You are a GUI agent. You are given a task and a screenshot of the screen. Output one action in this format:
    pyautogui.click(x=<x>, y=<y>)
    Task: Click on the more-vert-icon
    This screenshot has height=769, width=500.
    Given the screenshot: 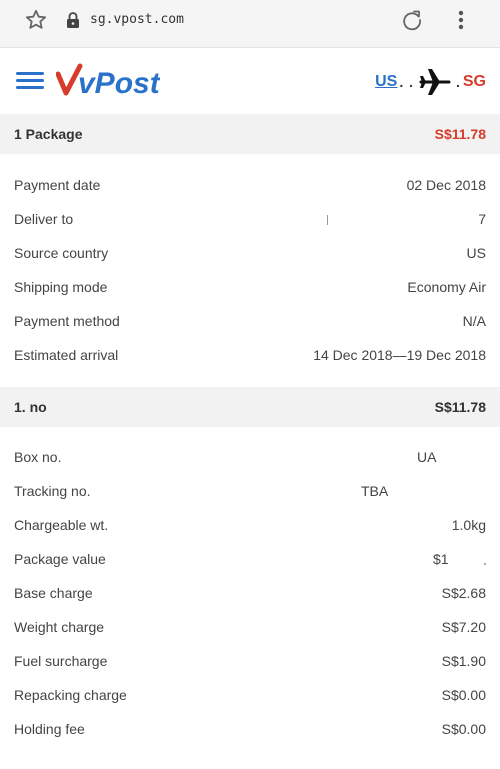 What is the action you would take?
    pyautogui.click(x=461, y=20)
    